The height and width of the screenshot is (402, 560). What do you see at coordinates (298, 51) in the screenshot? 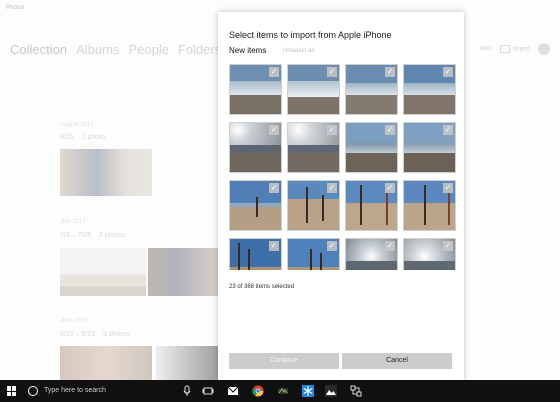
I see `unselect-all-link: Unselect all` at bounding box center [298, 51].